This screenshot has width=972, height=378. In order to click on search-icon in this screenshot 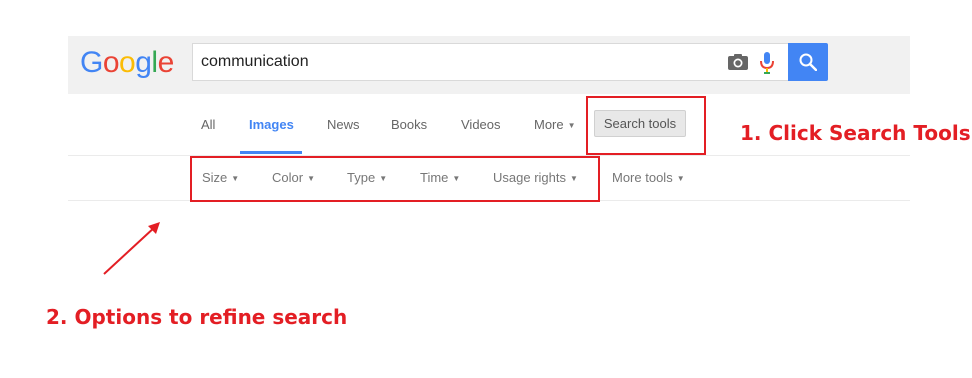, I will do `click(808, 62)`.